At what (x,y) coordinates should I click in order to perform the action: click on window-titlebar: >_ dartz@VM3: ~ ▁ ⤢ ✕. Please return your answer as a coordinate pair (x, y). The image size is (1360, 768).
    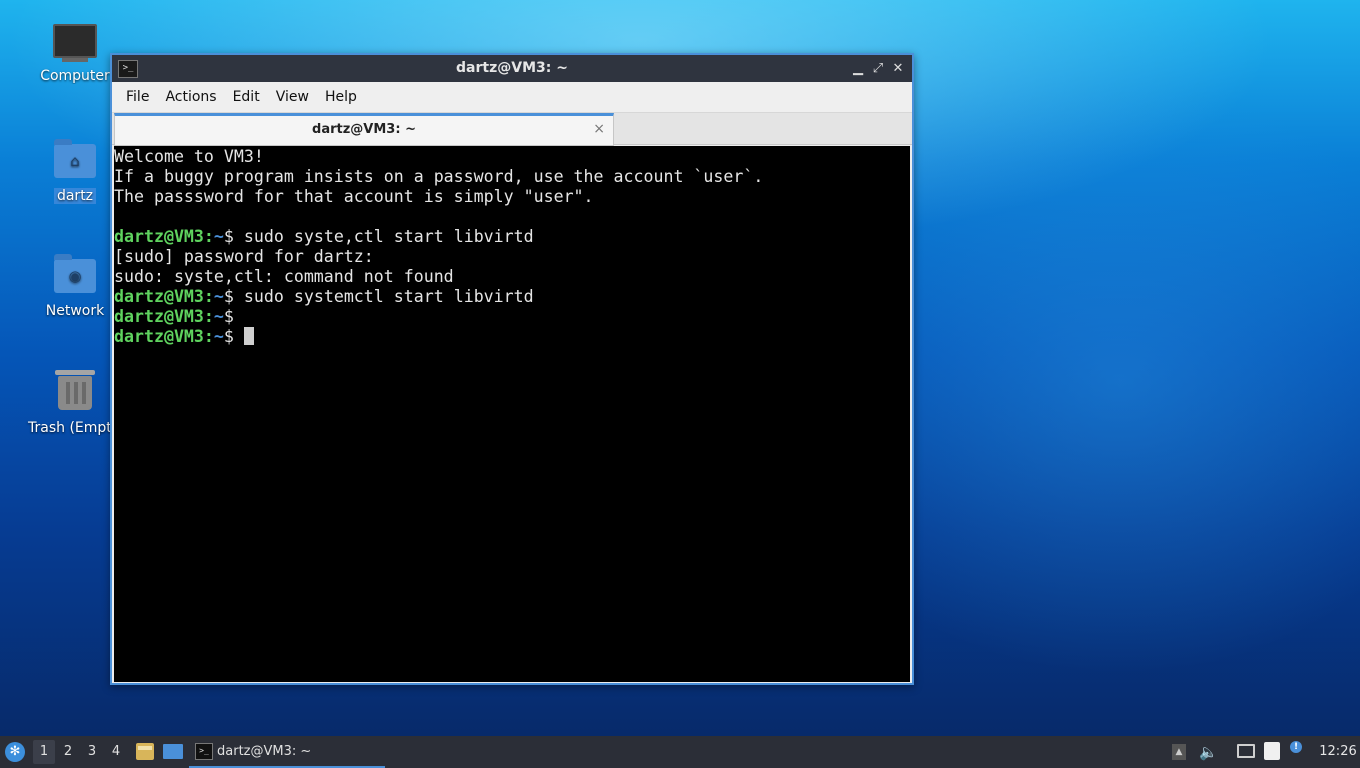
    Looking at the image, I should click on (512, 68).